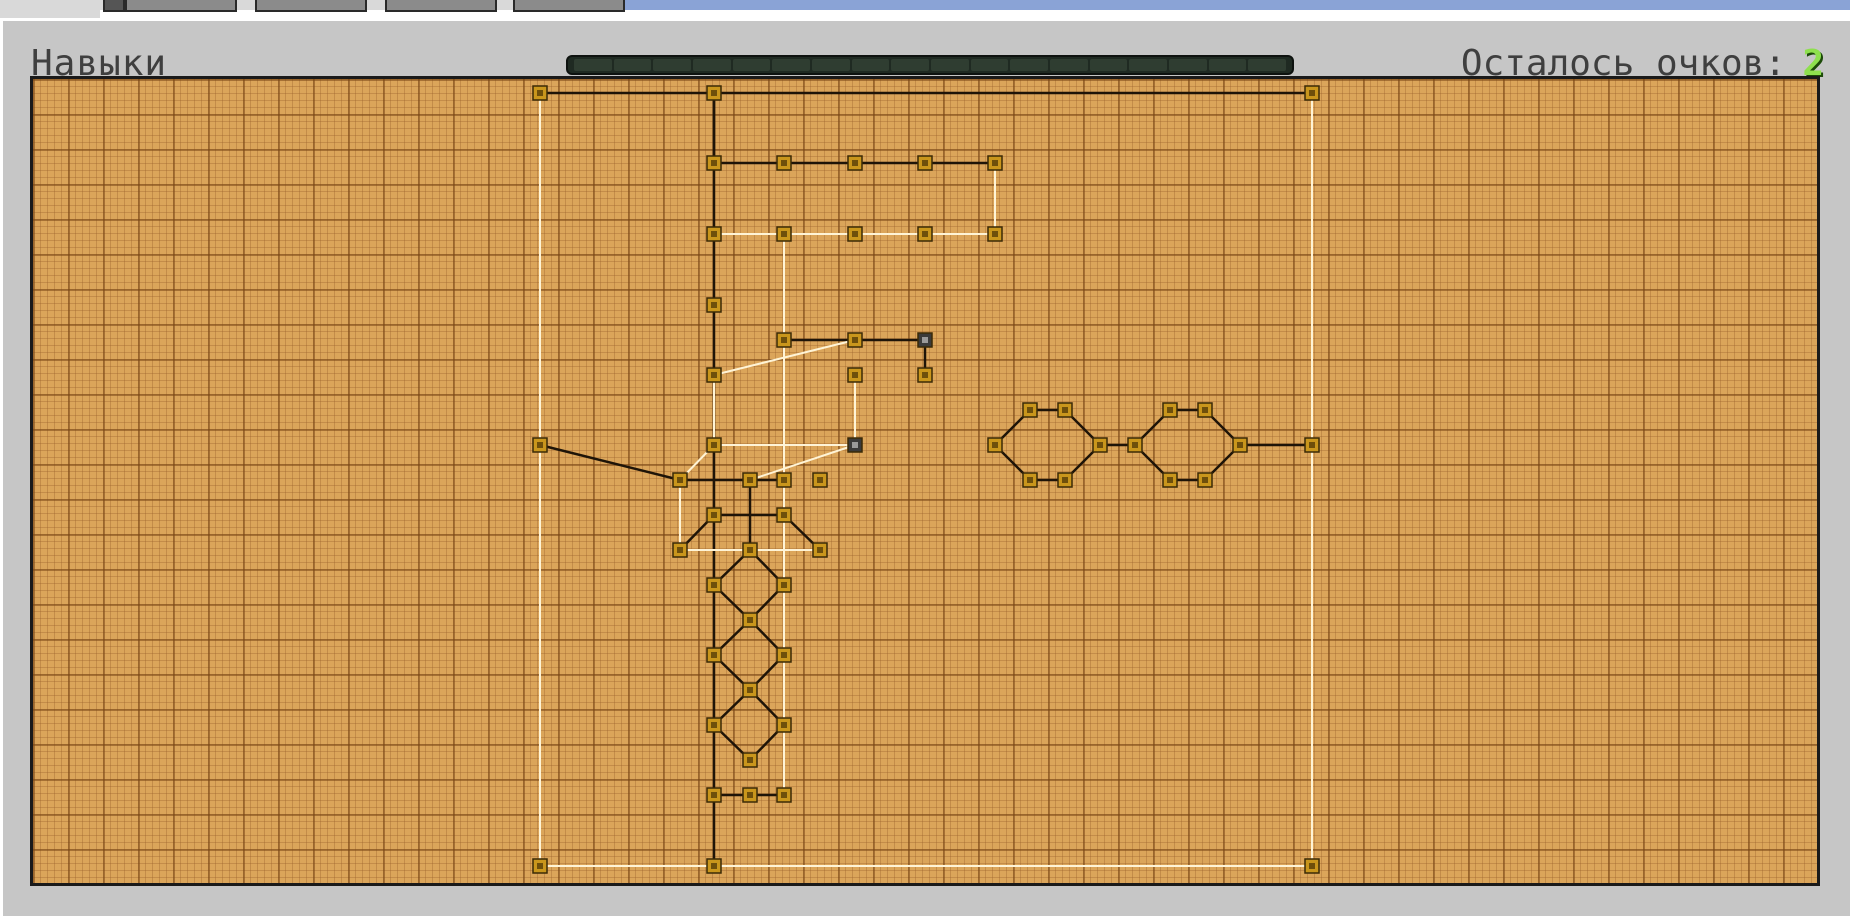 The height and width of the screenshot is (916, 1850). What do you see at coordinates (925, 340) in the screenshot?
I see `locked-skill-node-icon` at bounding box center [925, 340].